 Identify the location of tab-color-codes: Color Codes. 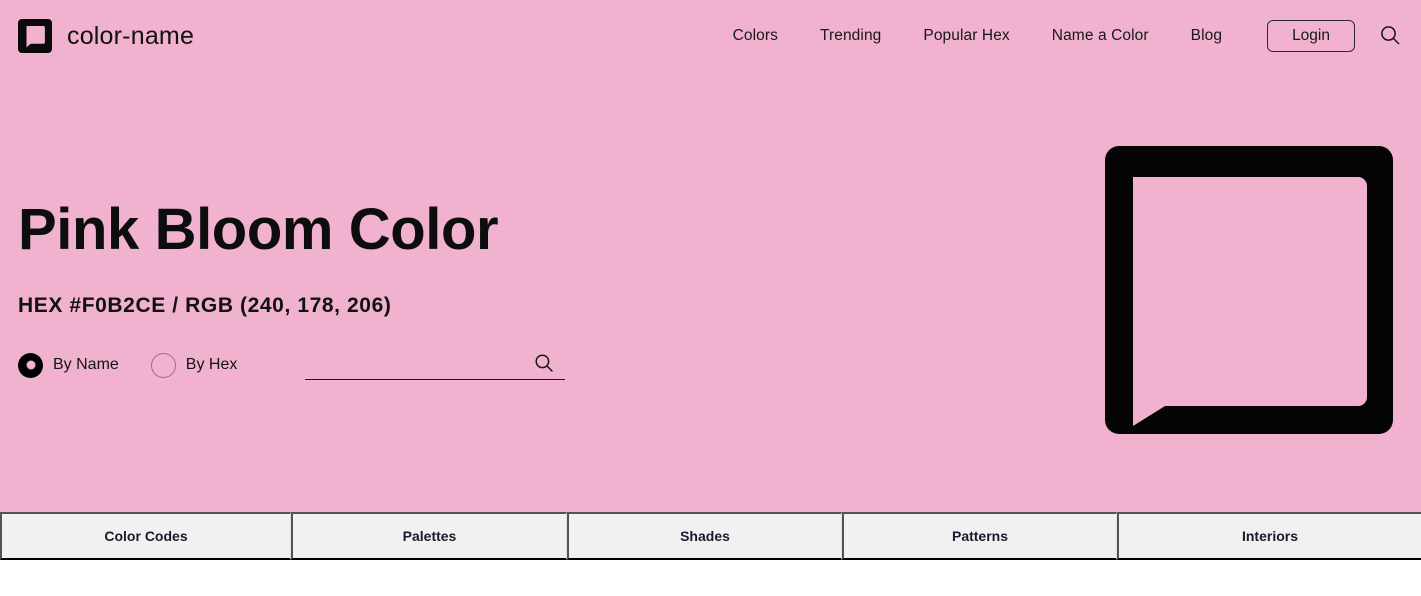
(145, 536).